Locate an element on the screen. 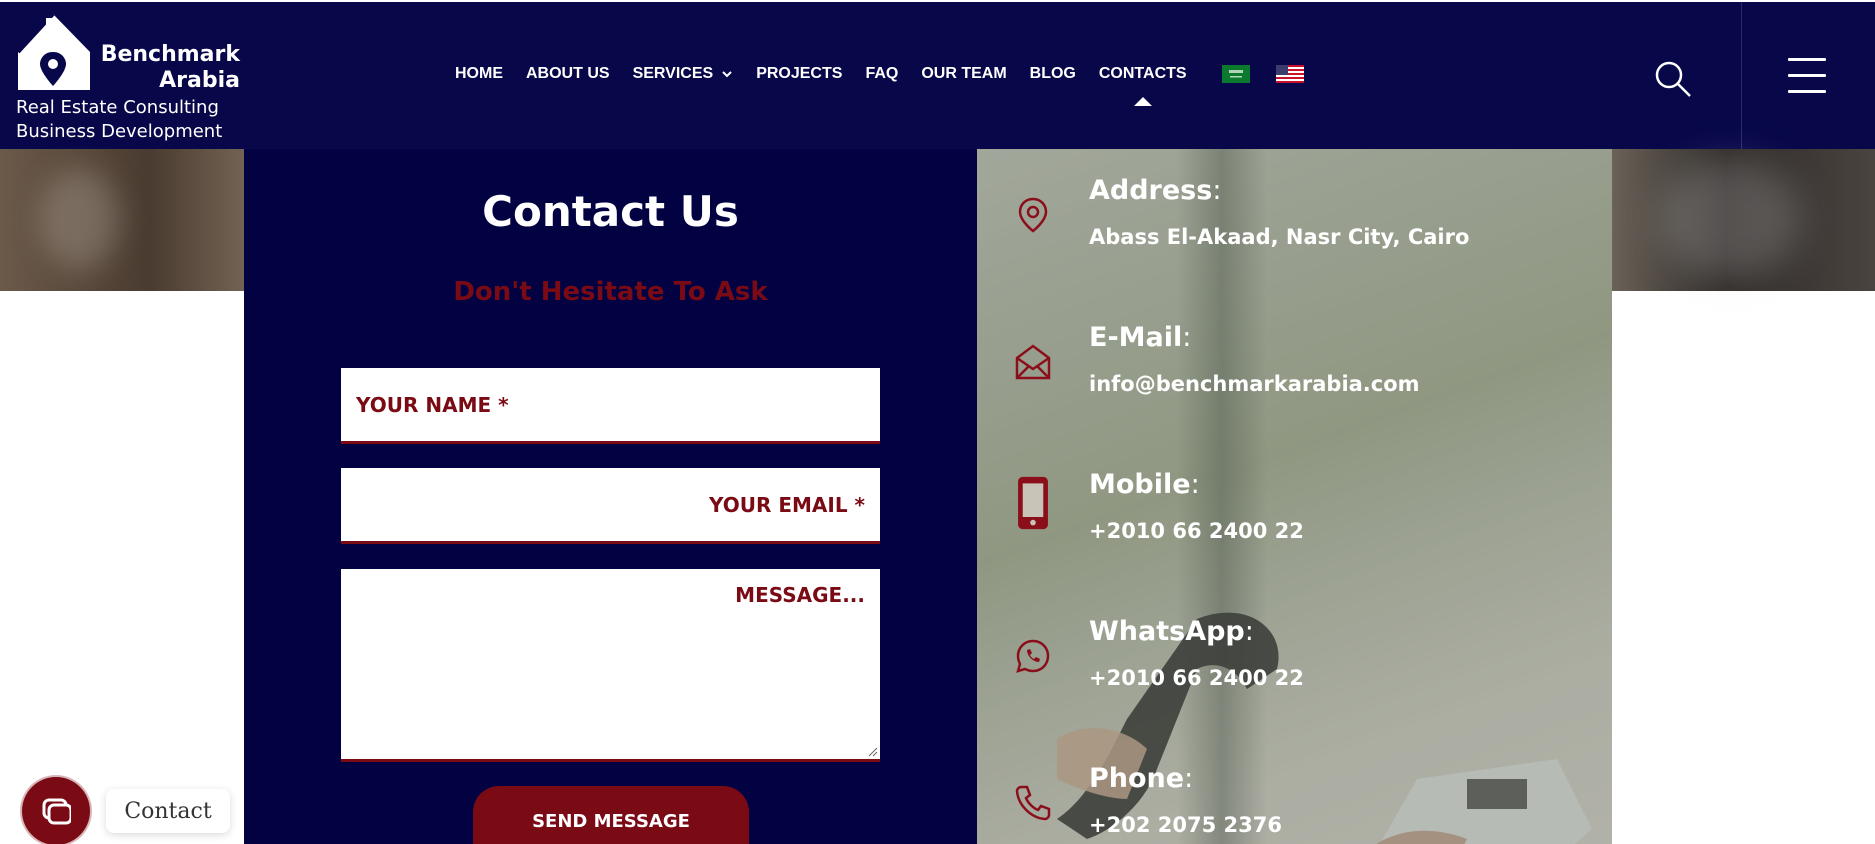 This screenshot has width=1875, height=844. chevron-down-icon is located at coordinates (727, 74).